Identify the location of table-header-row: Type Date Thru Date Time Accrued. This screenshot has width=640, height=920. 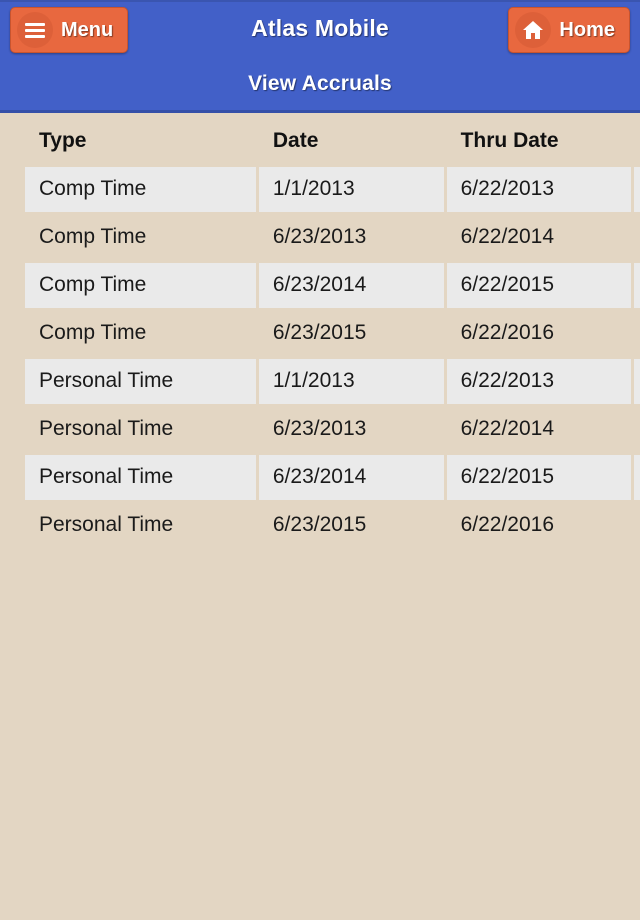
(332, 140).